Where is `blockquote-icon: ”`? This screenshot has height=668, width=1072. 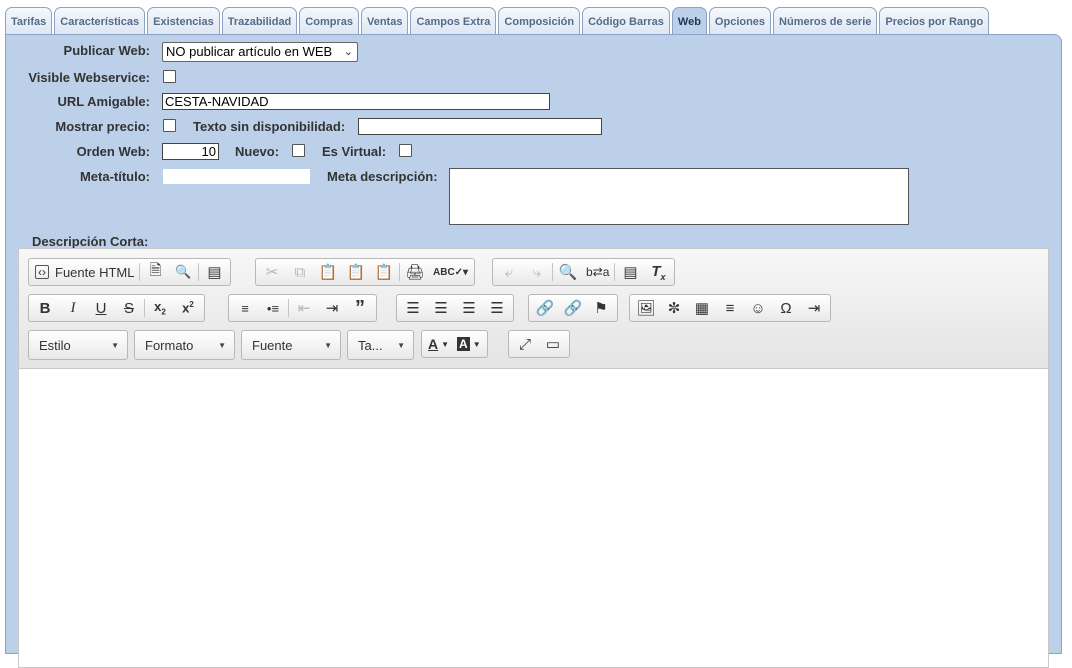 blockquote-icon: ” is located at coordinates (360, 307).